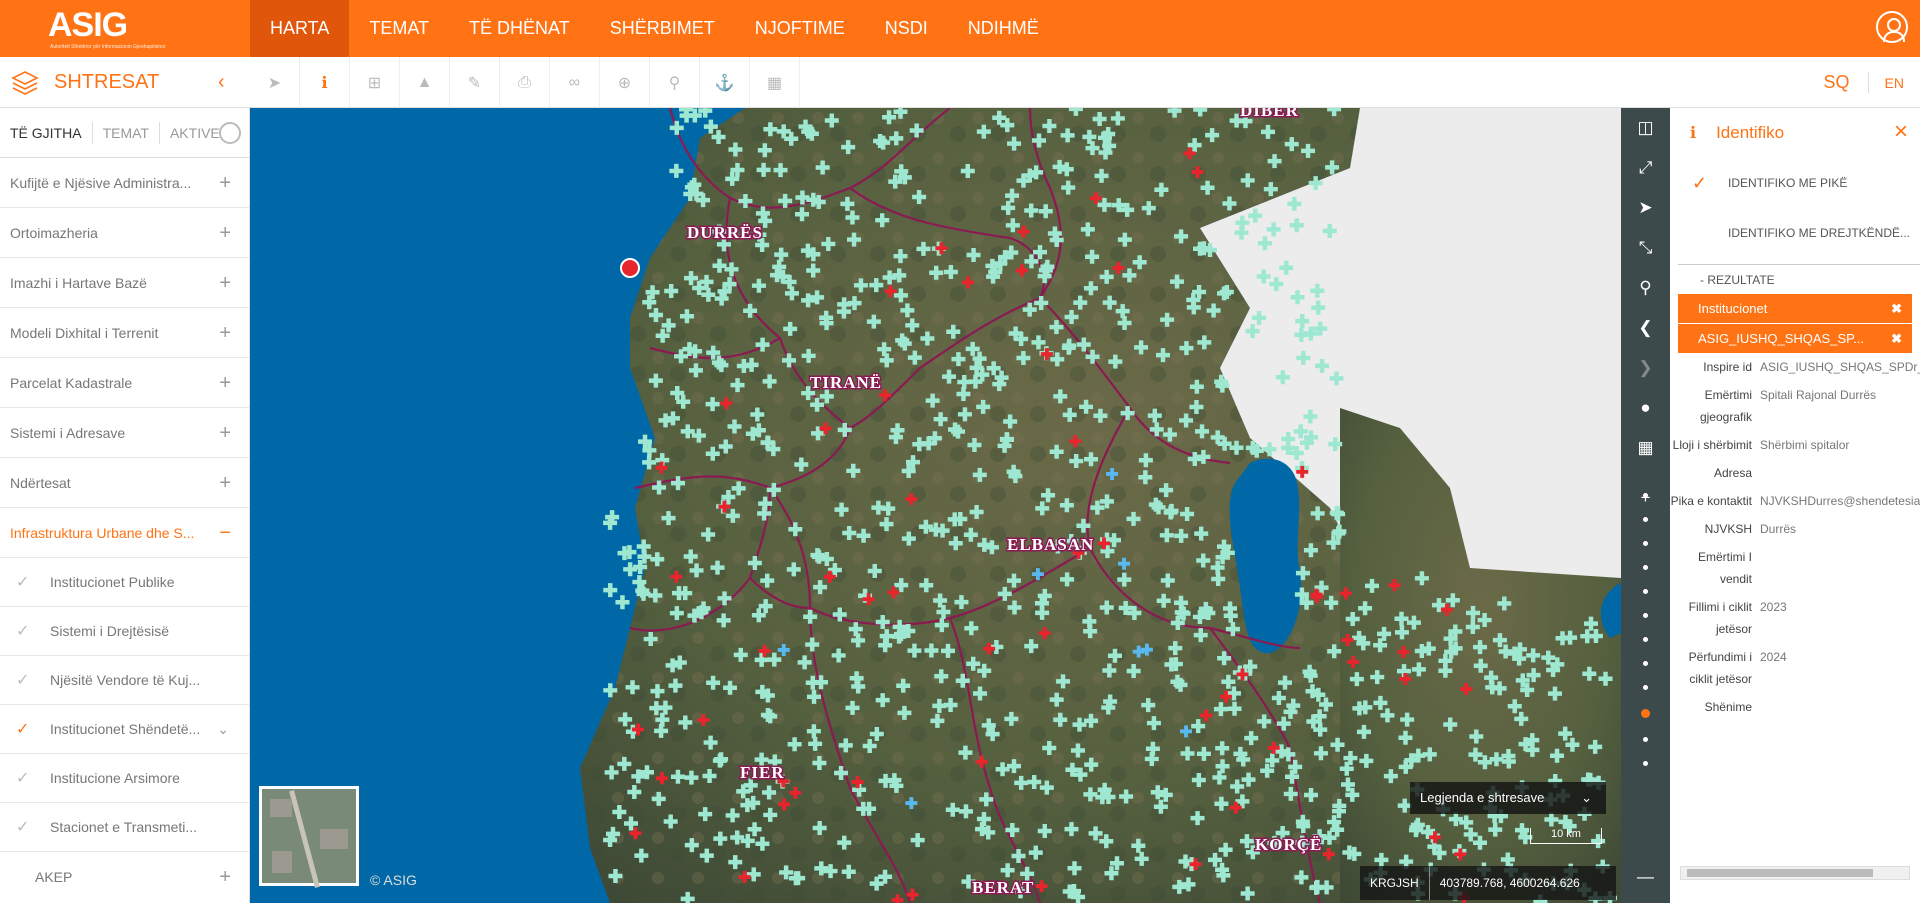  What do you see at coordinates (309, 837) in the screenshot?
I see `overview-minimap` at bounding box center [309, 837].